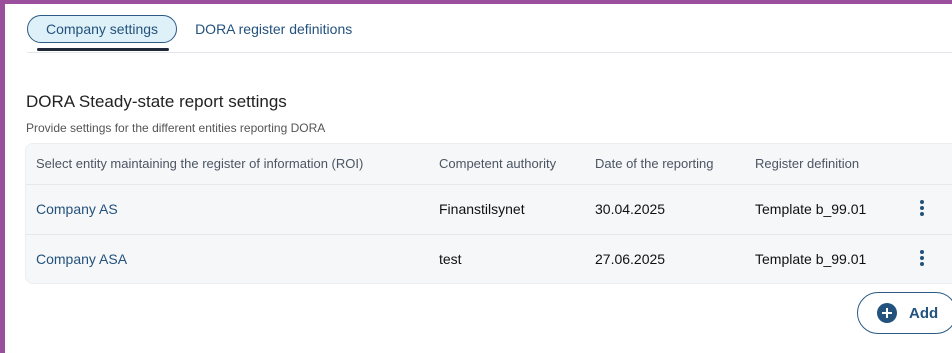 The width and height of the screenshot is (952, 353). I want to click on column-header-definition: Register definition, so click(807, 163).